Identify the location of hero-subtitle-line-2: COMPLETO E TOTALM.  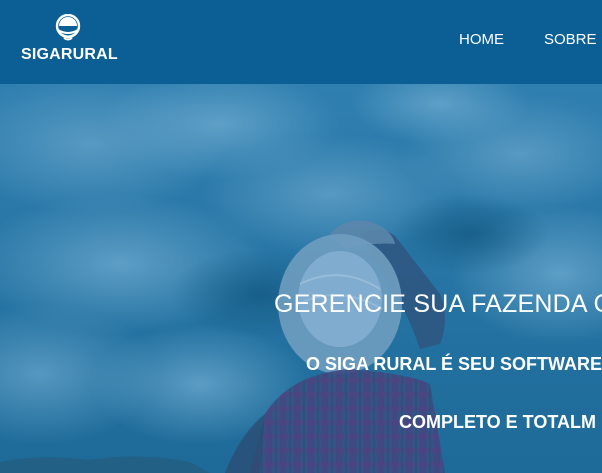
(497, 422).